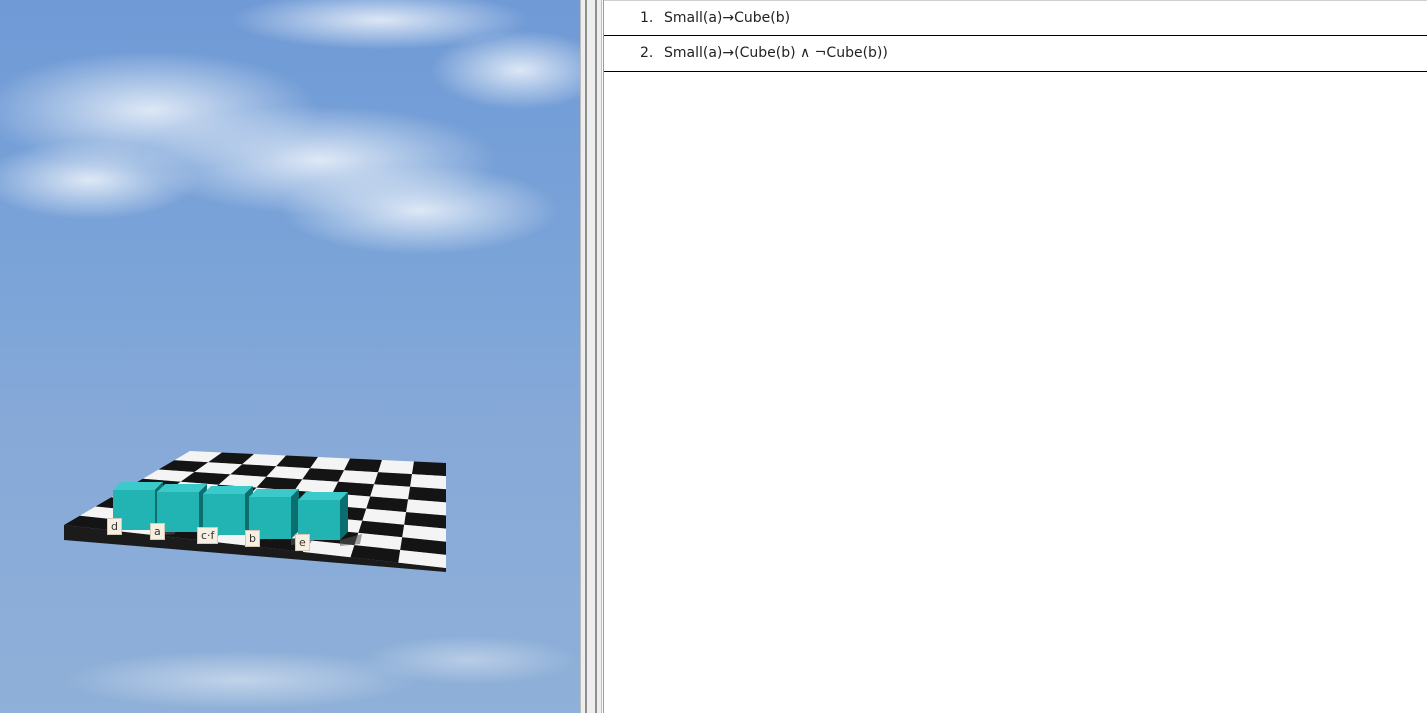 This screenshot has width=1427, height=713. What do you see at coordinates (586, 356) in the screenshot?
I see `splitter-grip-left` at bounding box center [586, 356].